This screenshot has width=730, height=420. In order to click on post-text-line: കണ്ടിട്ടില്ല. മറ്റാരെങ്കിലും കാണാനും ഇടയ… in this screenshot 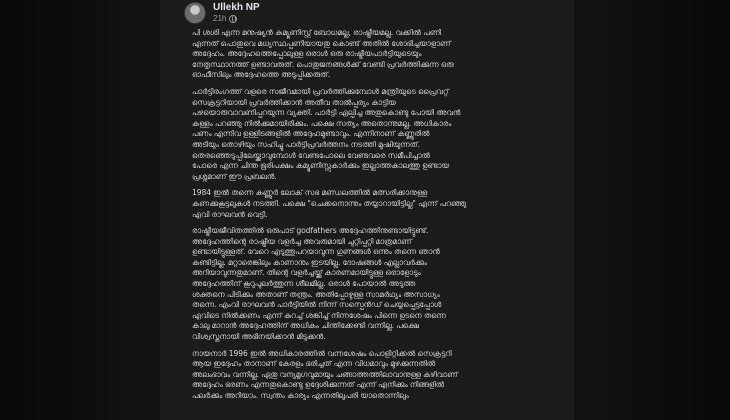, I will do `click(310, 262)`.